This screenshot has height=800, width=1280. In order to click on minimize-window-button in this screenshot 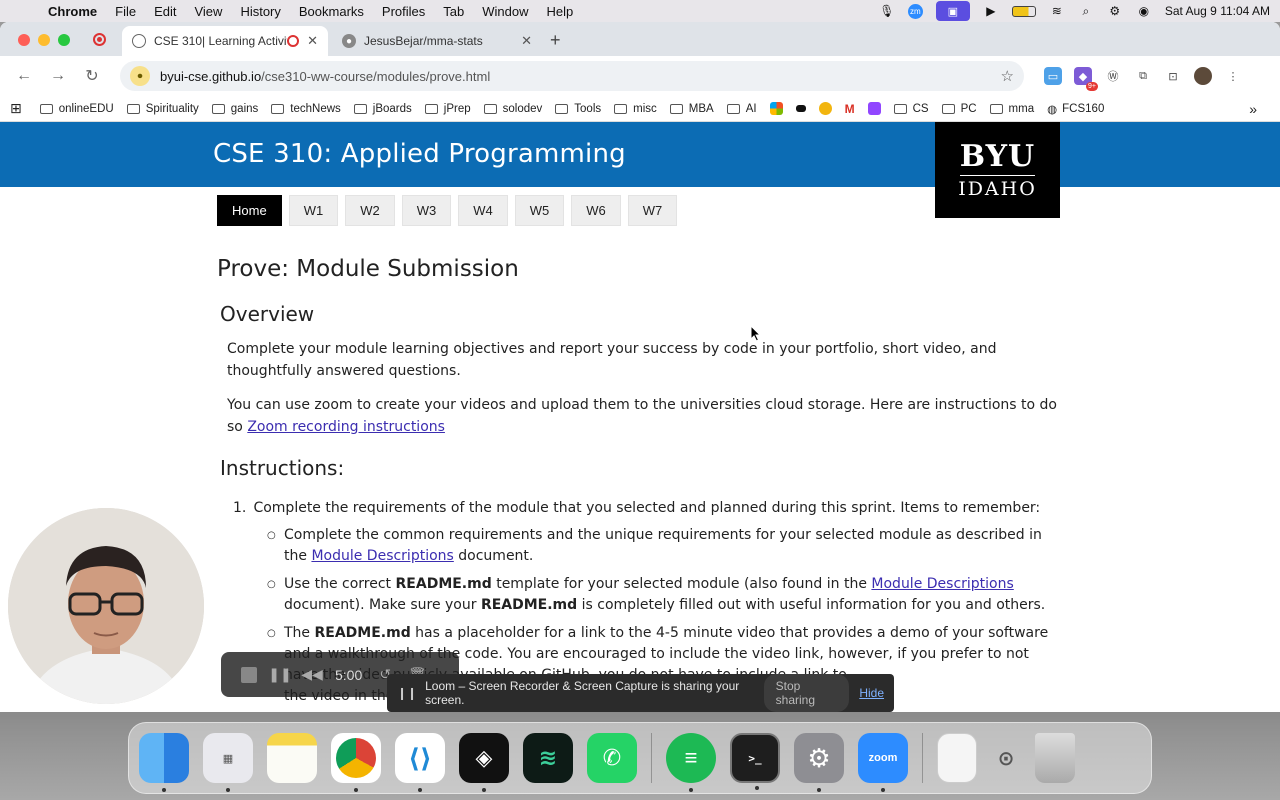, I will do `click(44, 40)`.